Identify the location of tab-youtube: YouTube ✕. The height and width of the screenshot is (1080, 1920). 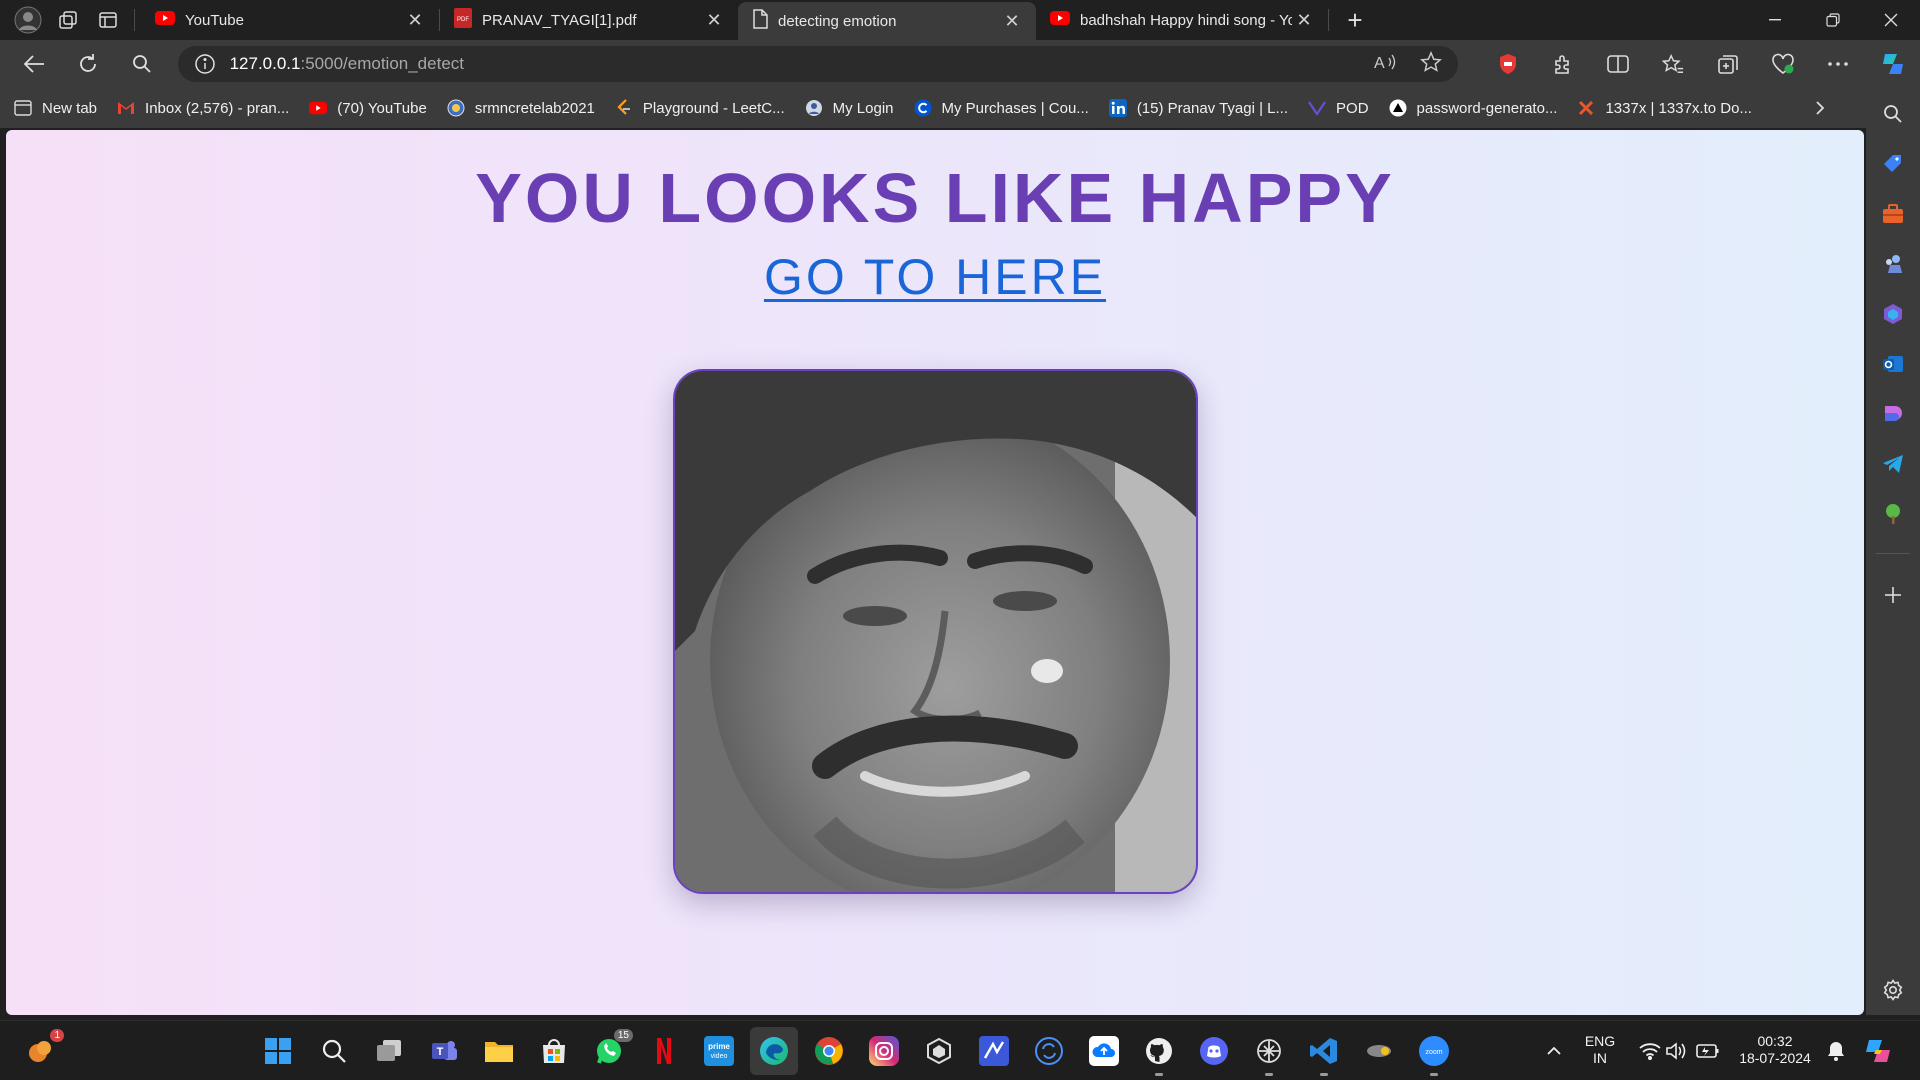
(290, 20).